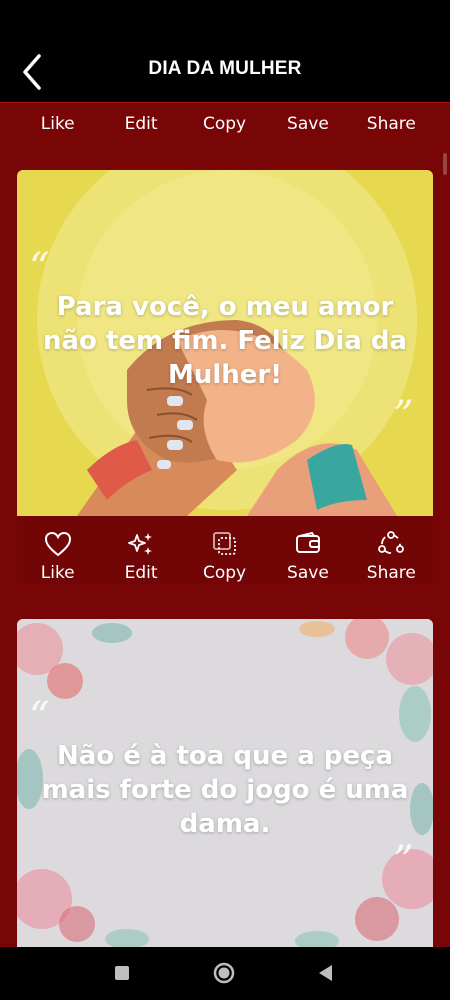 This screenshot has width=450, height=1000. I want to click on heart-icon, so click(57, 544).